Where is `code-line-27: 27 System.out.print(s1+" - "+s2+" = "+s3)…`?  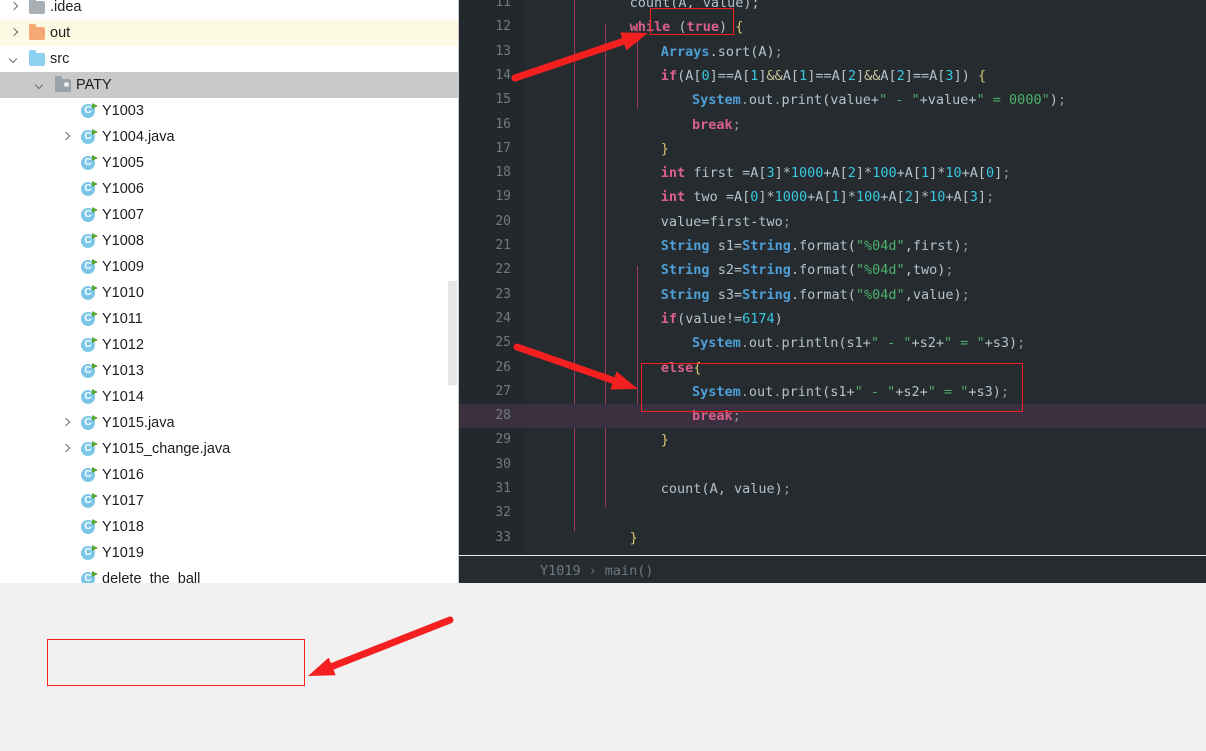
code-line-27: 27 System.out.print(s1+" - "+s2+" = "+s3)… is located at coordinates (832, 392).